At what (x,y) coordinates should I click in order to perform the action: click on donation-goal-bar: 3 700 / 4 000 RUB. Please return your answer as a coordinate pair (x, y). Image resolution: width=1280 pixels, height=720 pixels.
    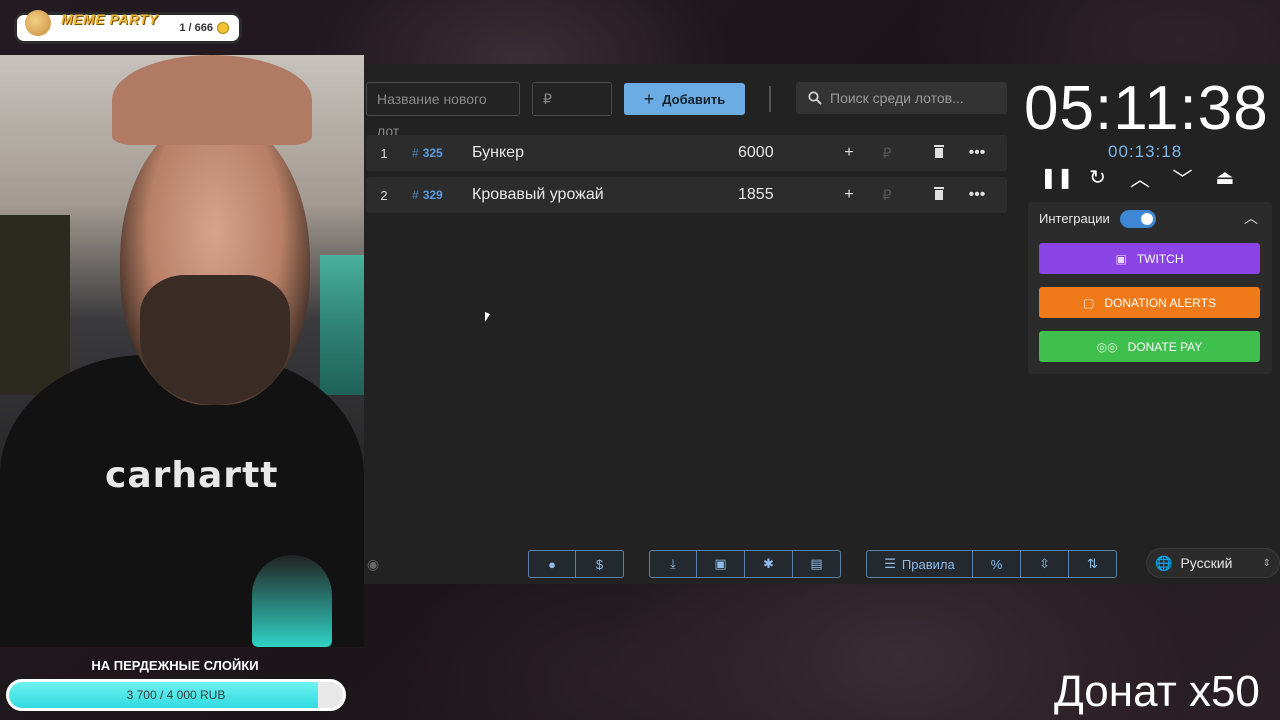
    Looking at the image, I should click on (176, 695).